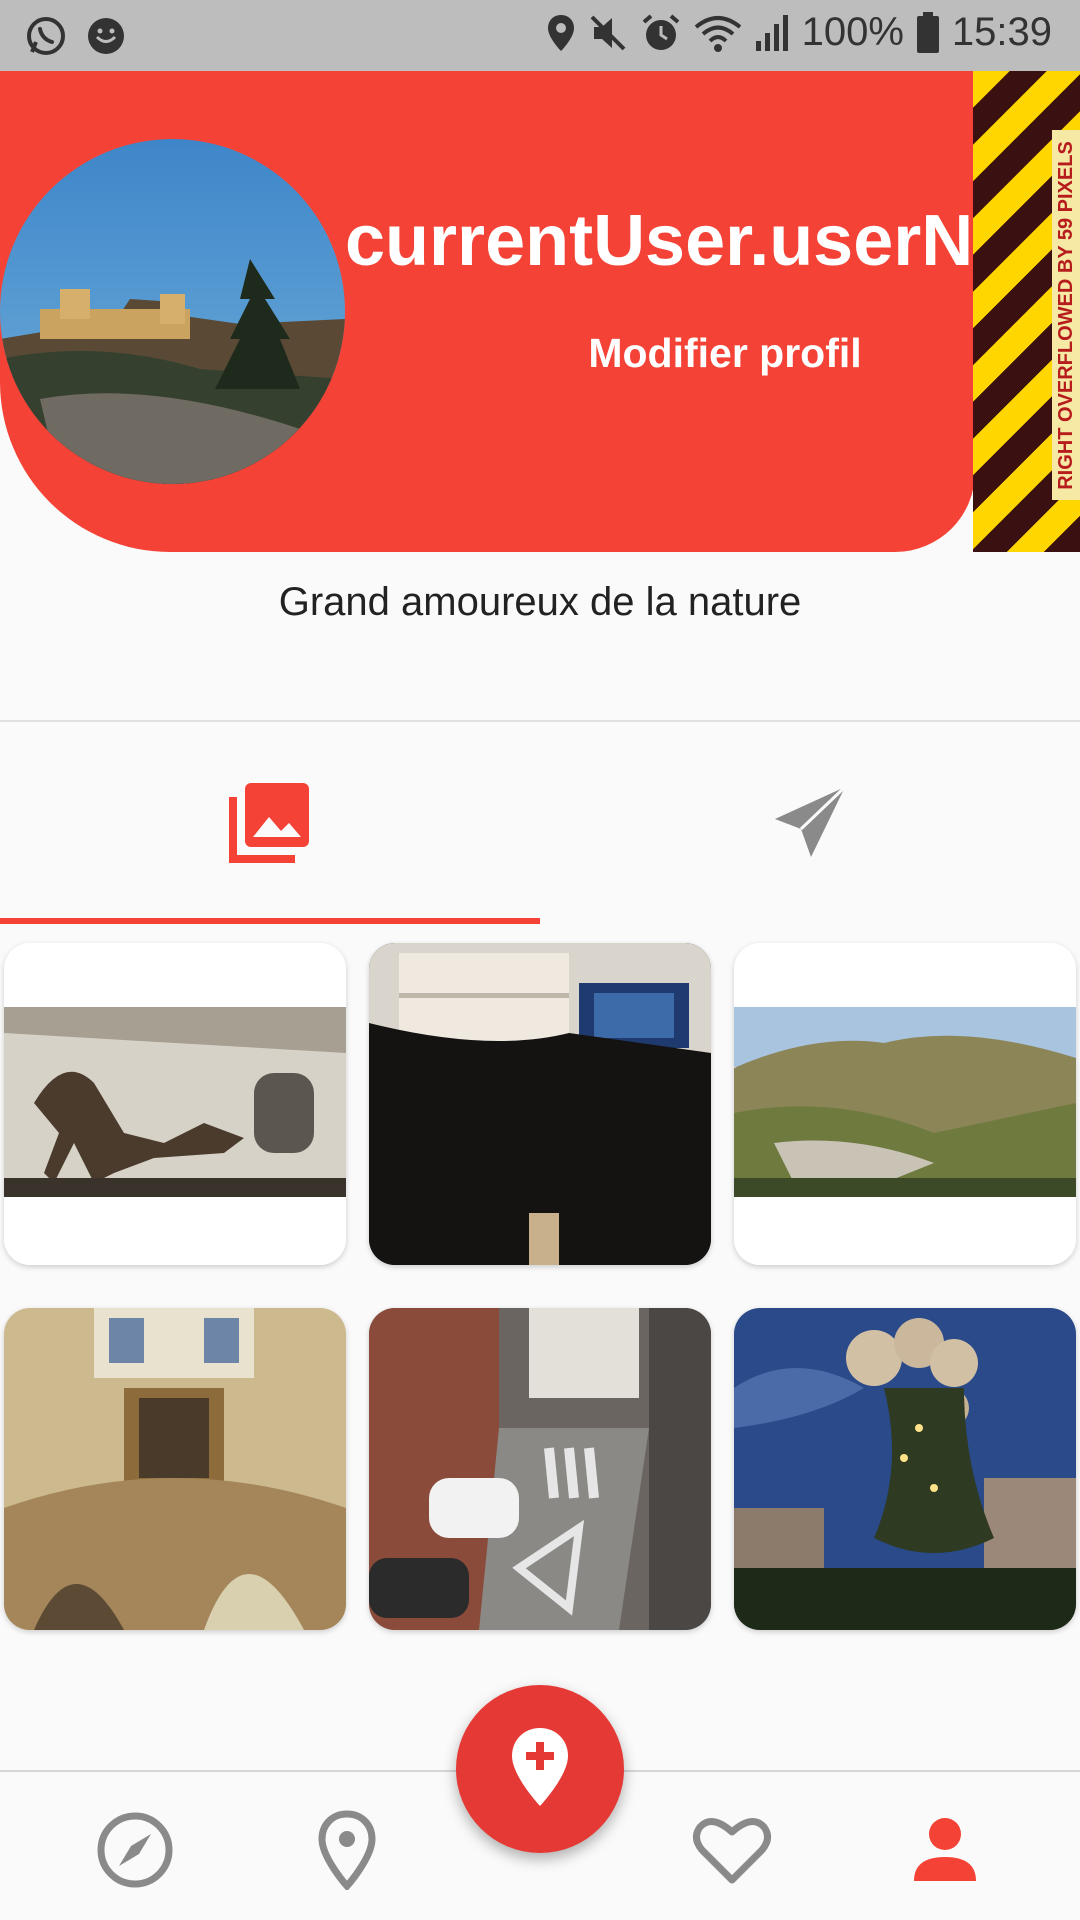  What do you see at coordinates (718, 33) in the screenshot?
I see `wifi-icon` at bounding box center [718, 33].